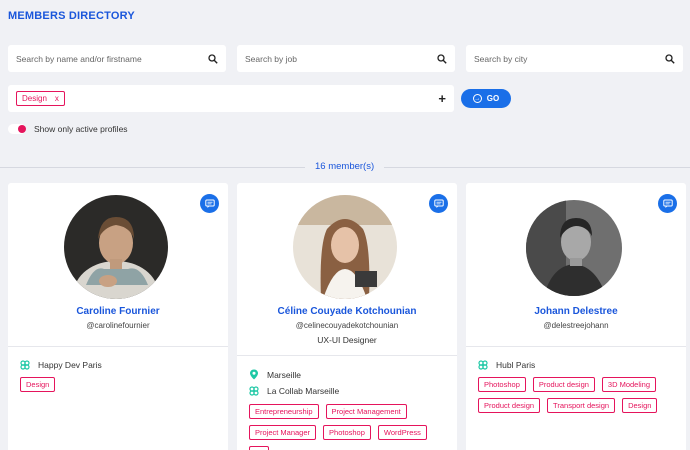  I want to click on active-profiles-toggle, so click(17, 129).